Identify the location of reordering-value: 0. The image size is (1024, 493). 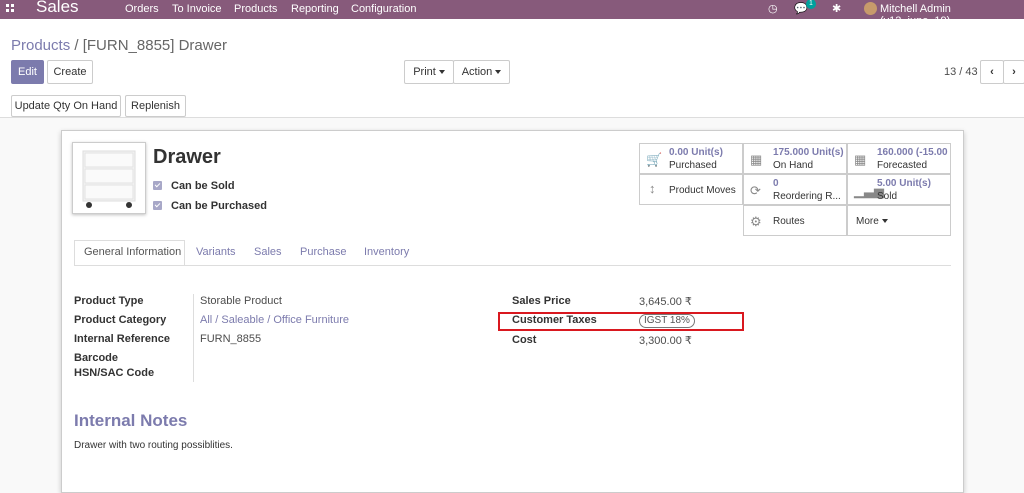
(776, 183).